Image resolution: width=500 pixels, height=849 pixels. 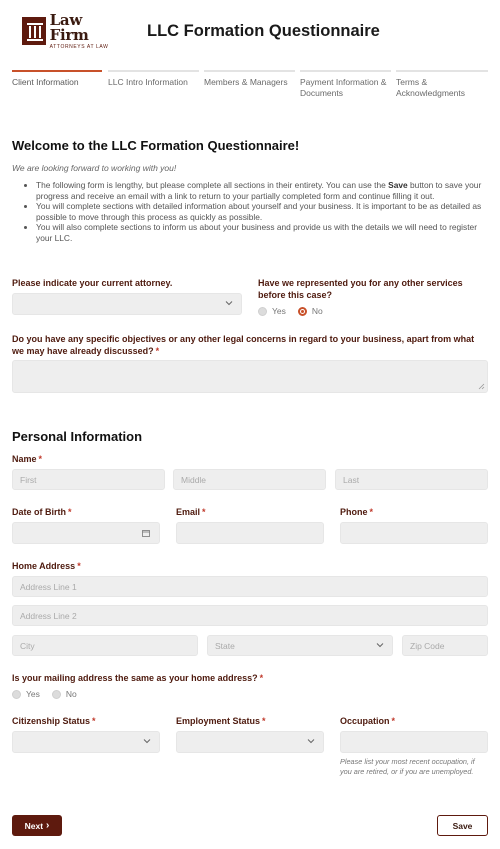 What do you see at coordinates (343, 87) in the screenshot?
I see `step-label: Payment Information & Documents` at bounding box center [343, 87].